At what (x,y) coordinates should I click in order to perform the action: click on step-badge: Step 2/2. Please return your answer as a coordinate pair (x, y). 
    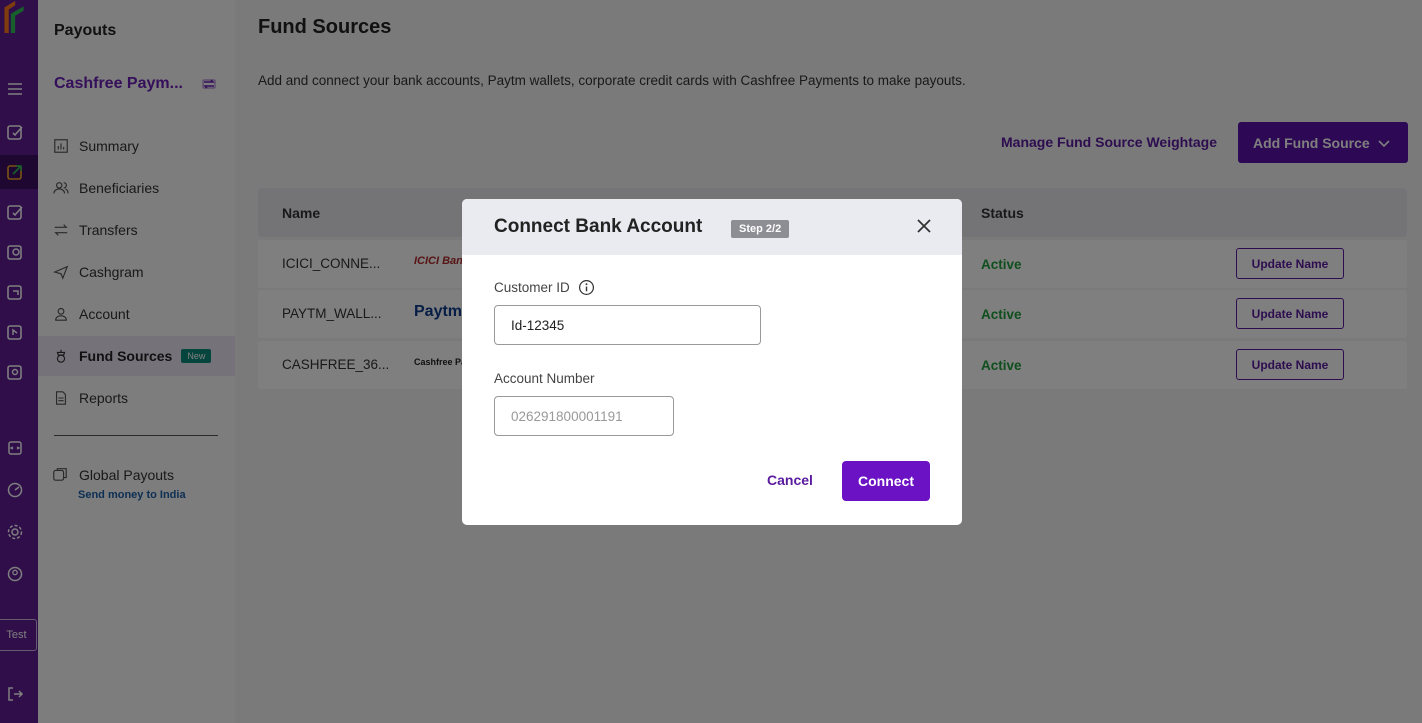
    Looking at the image, I should click on (760, 229).